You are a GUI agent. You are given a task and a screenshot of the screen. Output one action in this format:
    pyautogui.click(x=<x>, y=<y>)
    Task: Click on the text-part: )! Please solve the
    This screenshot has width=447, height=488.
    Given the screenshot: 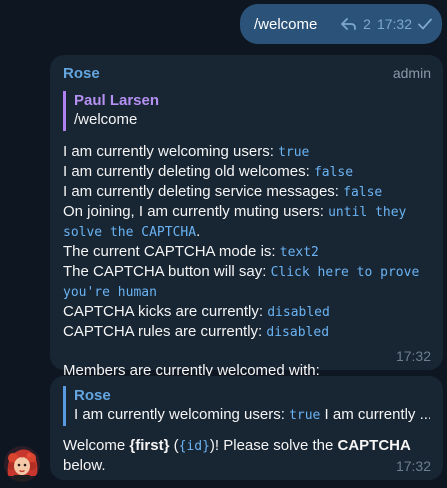 What is the action you would take?
    pyautogui.click(x=273, y=445)
    